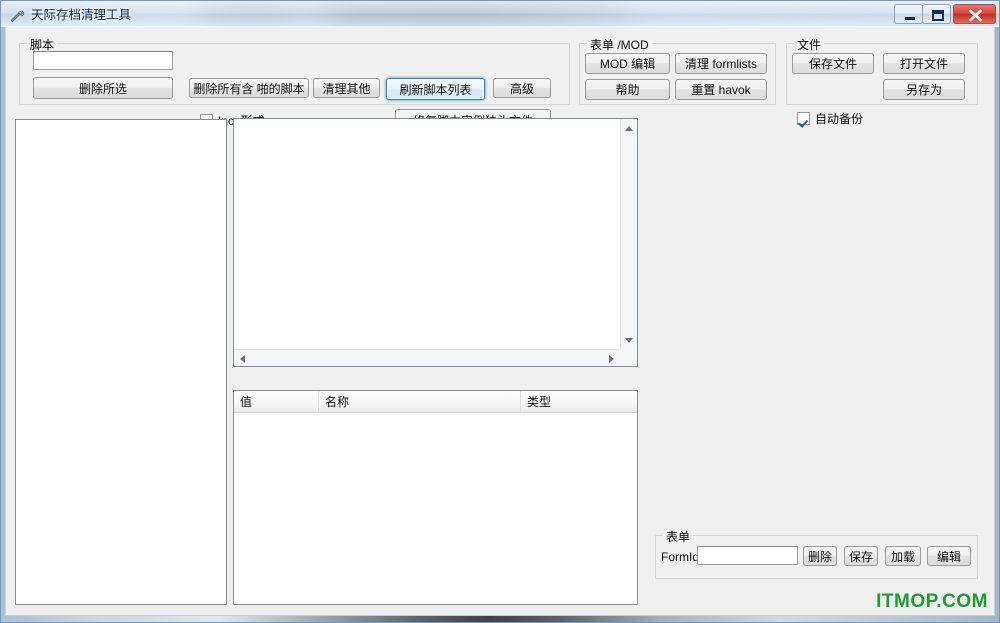 The height and width of the screenshot is (623, 1000). I want to click on scroll-down-arrow-icon, so click(629, 340).